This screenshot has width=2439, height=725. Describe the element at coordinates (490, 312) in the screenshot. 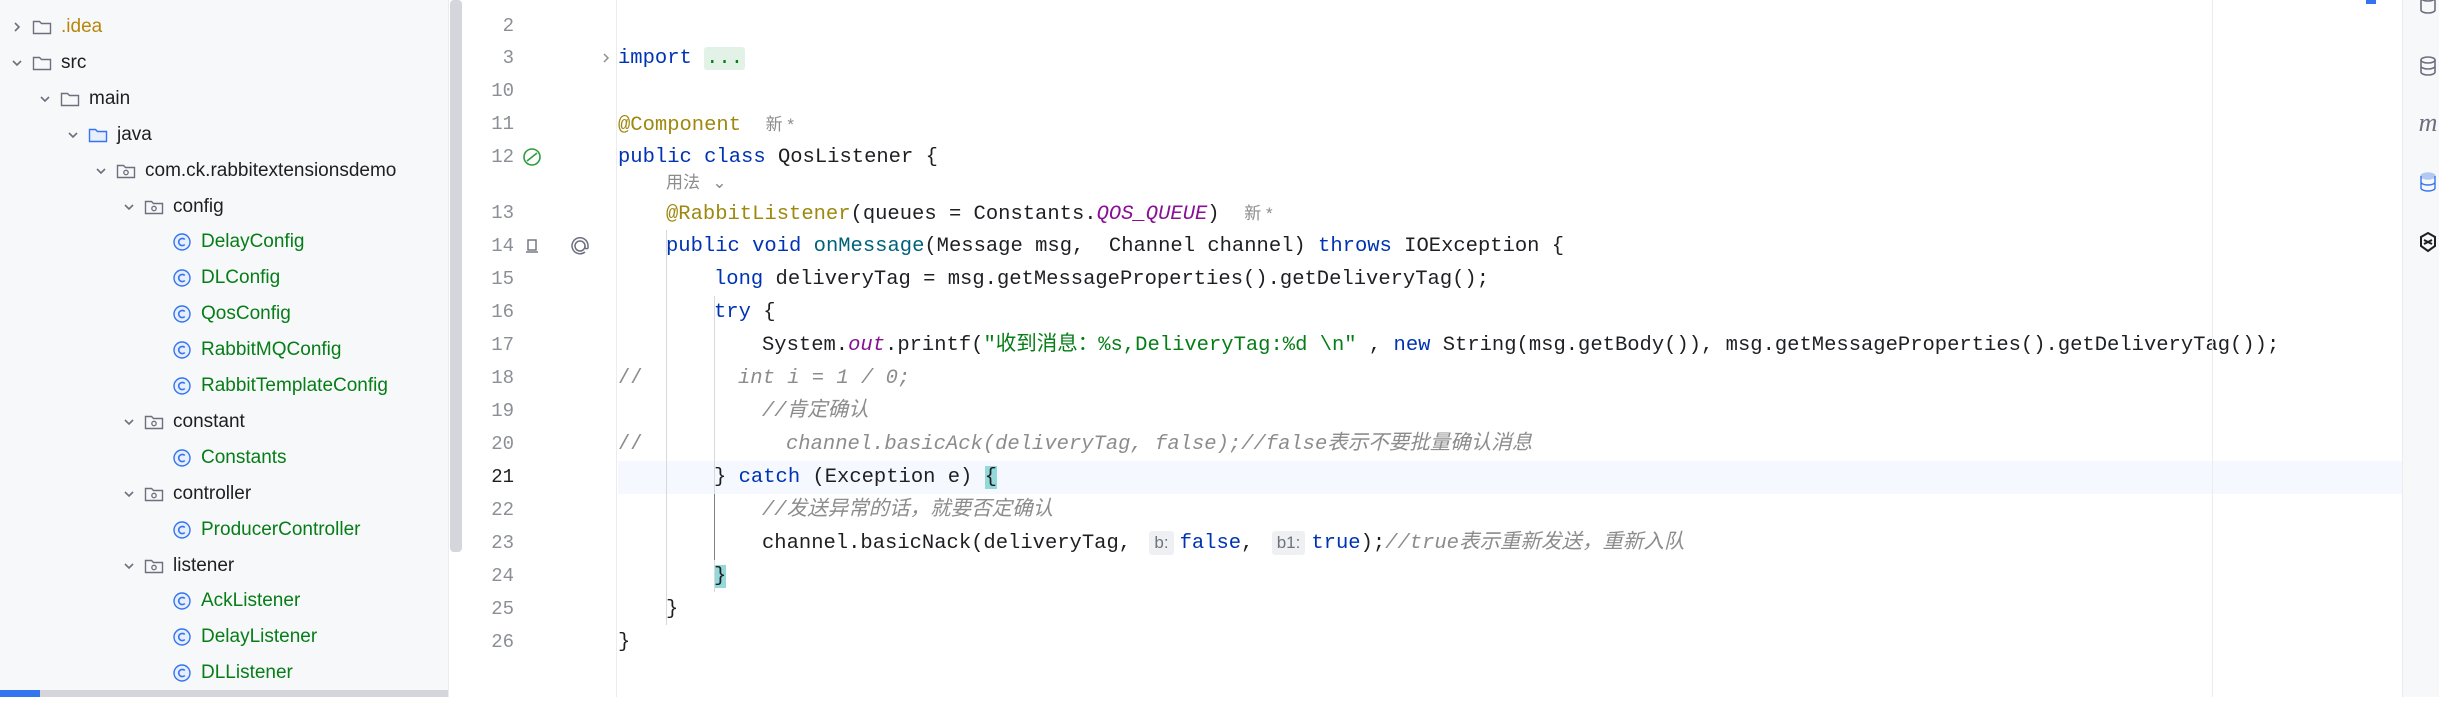

I see `line-number: 16` at that location.